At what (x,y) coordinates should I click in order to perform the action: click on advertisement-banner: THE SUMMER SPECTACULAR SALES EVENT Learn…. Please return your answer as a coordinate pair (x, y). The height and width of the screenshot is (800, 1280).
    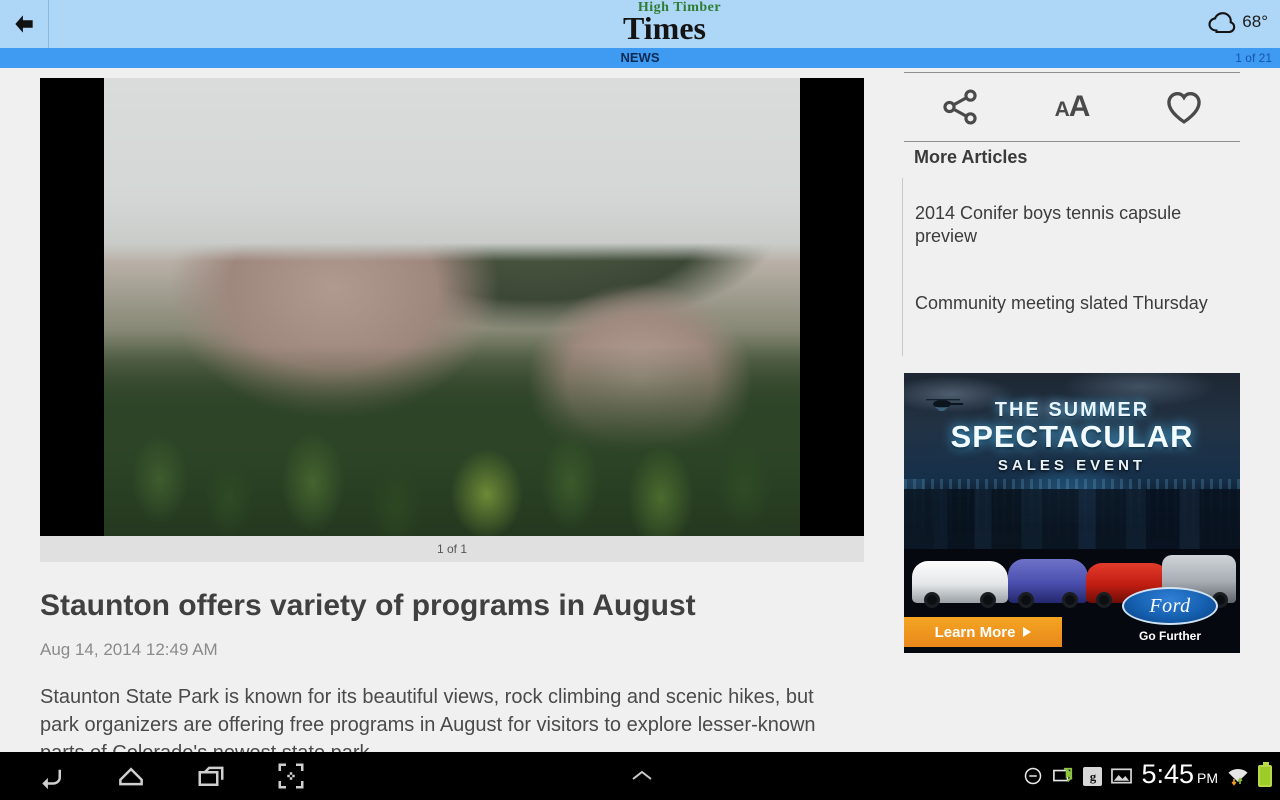
    Looking at the image, I should click on (1072, 513).